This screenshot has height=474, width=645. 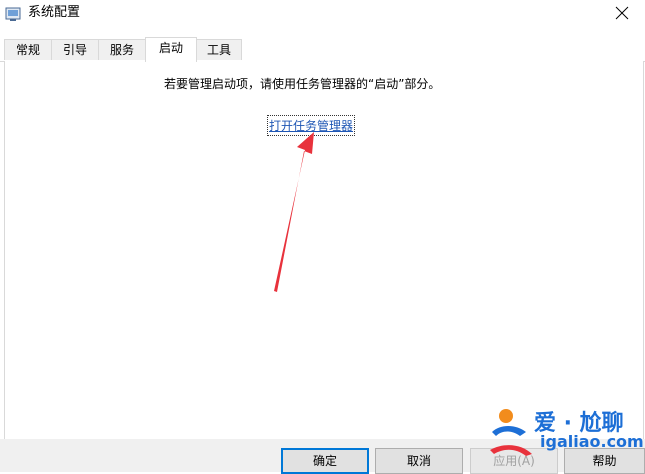 What do you see at coordinates (311, 125) in the screenshot?
I see `open-task-manager-link: 打开任务管理器` at bounding box center [311, 125].